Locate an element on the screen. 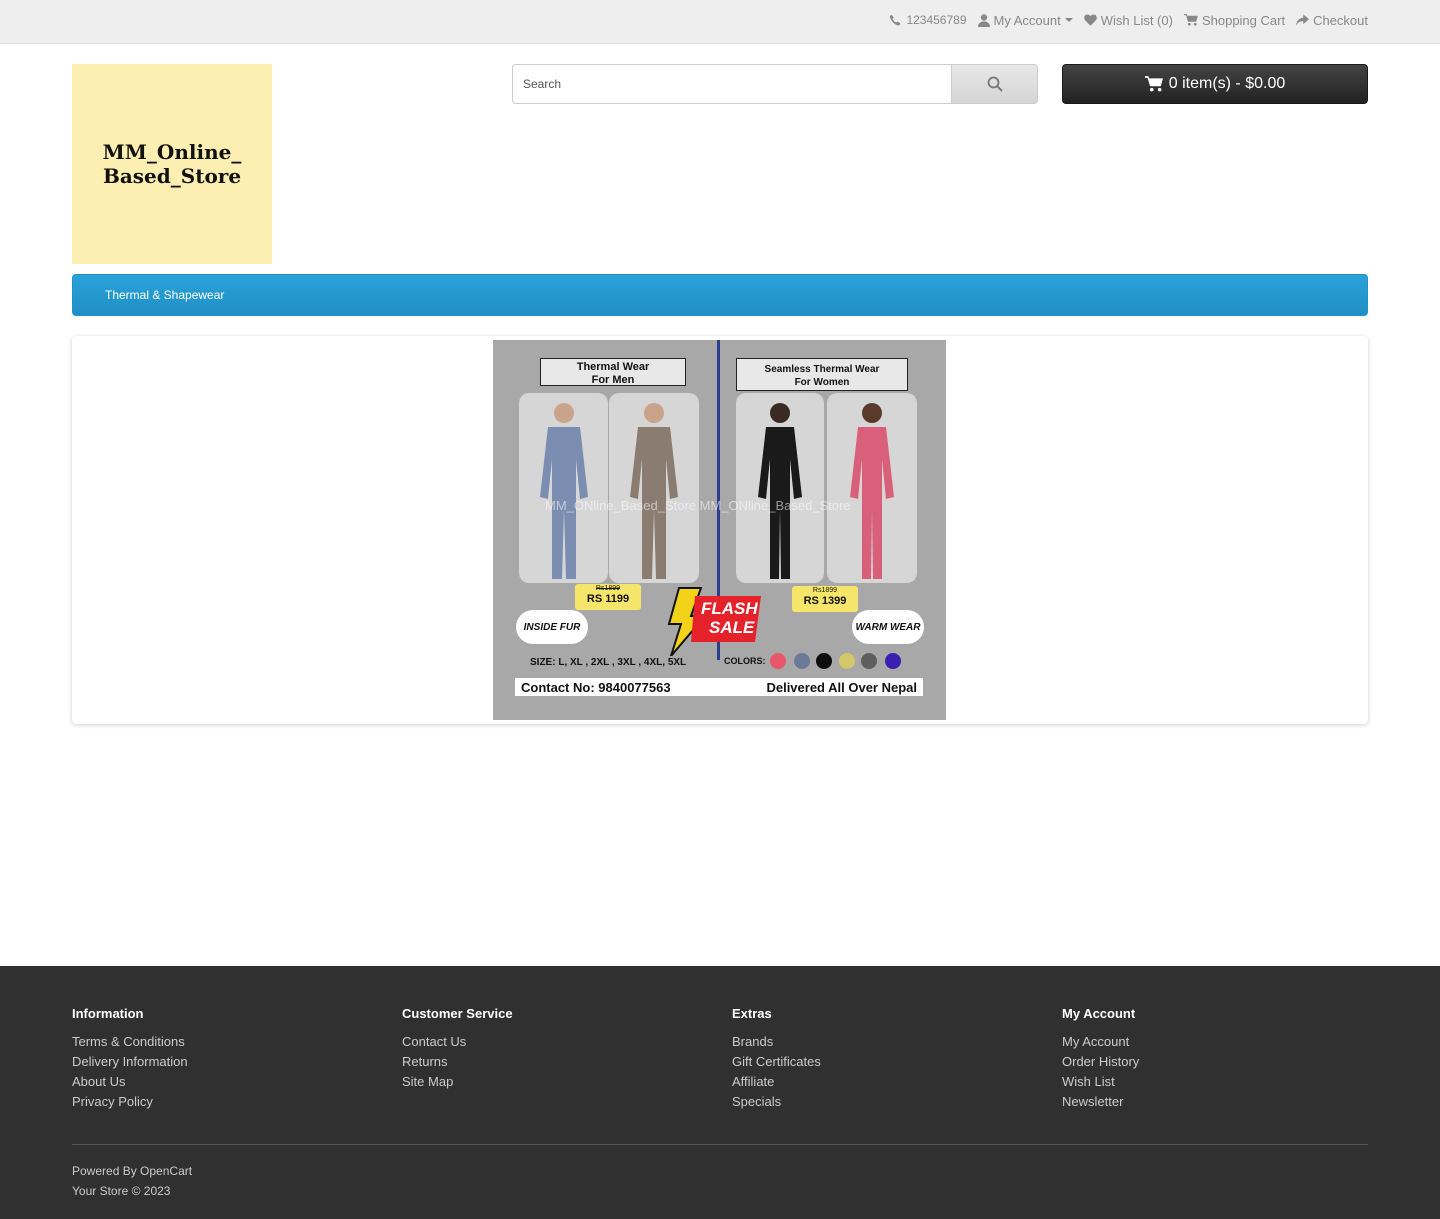 Image resolution: width=1440 pixels, height=1219 pixels. footer-heading: Customer Service is located at coordinates (457, 1013).